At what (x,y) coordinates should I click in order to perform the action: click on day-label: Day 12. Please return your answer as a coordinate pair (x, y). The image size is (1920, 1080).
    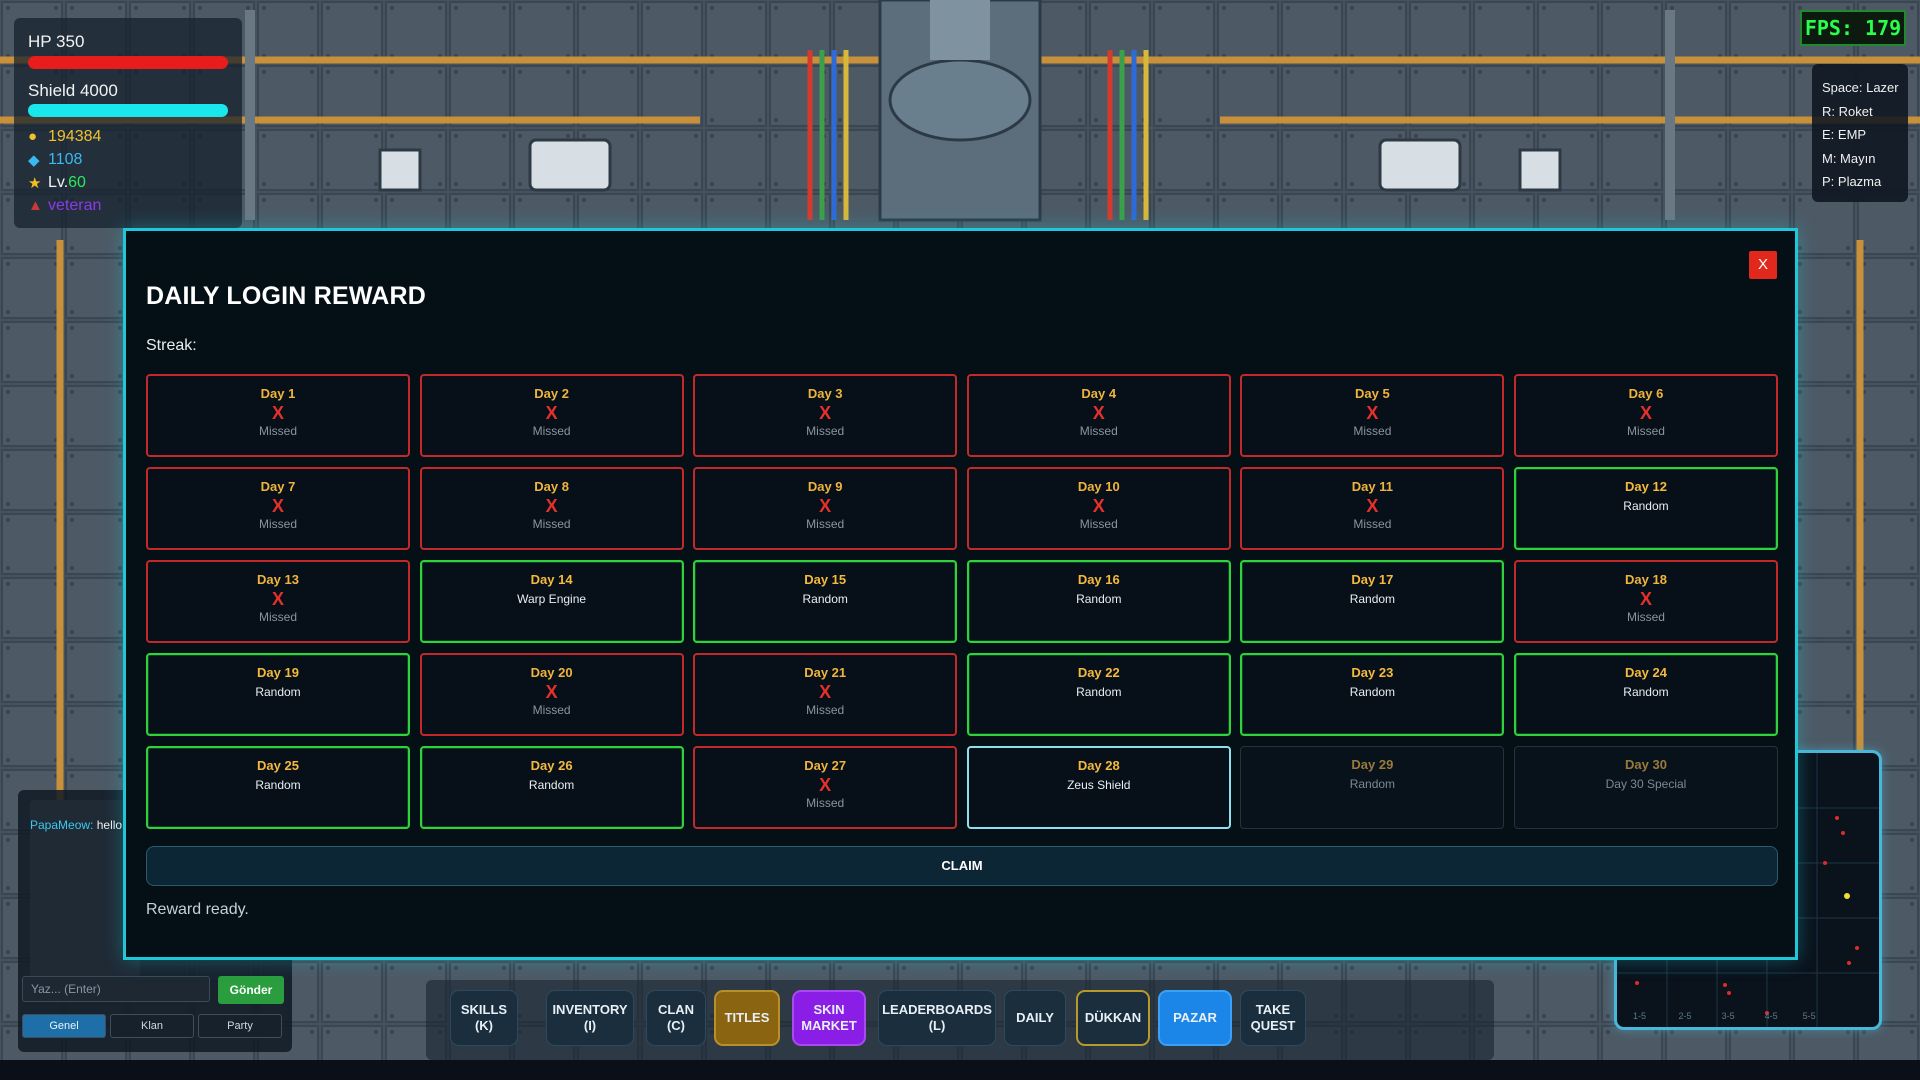
    Looking at the image, I should click on (1646, 486).